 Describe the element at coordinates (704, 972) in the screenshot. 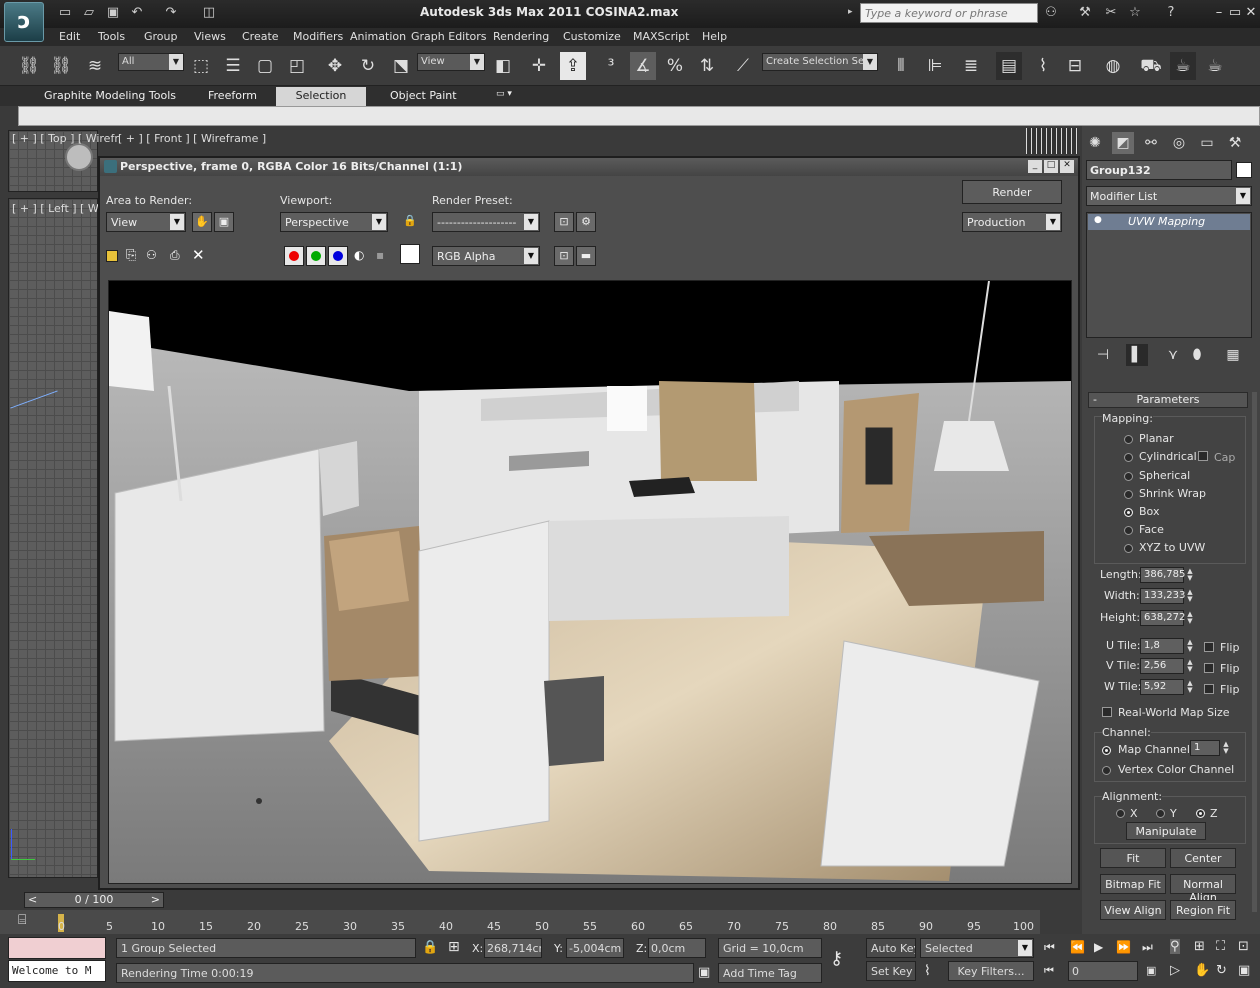

I see `time-tag-icon: ▣` at that location.